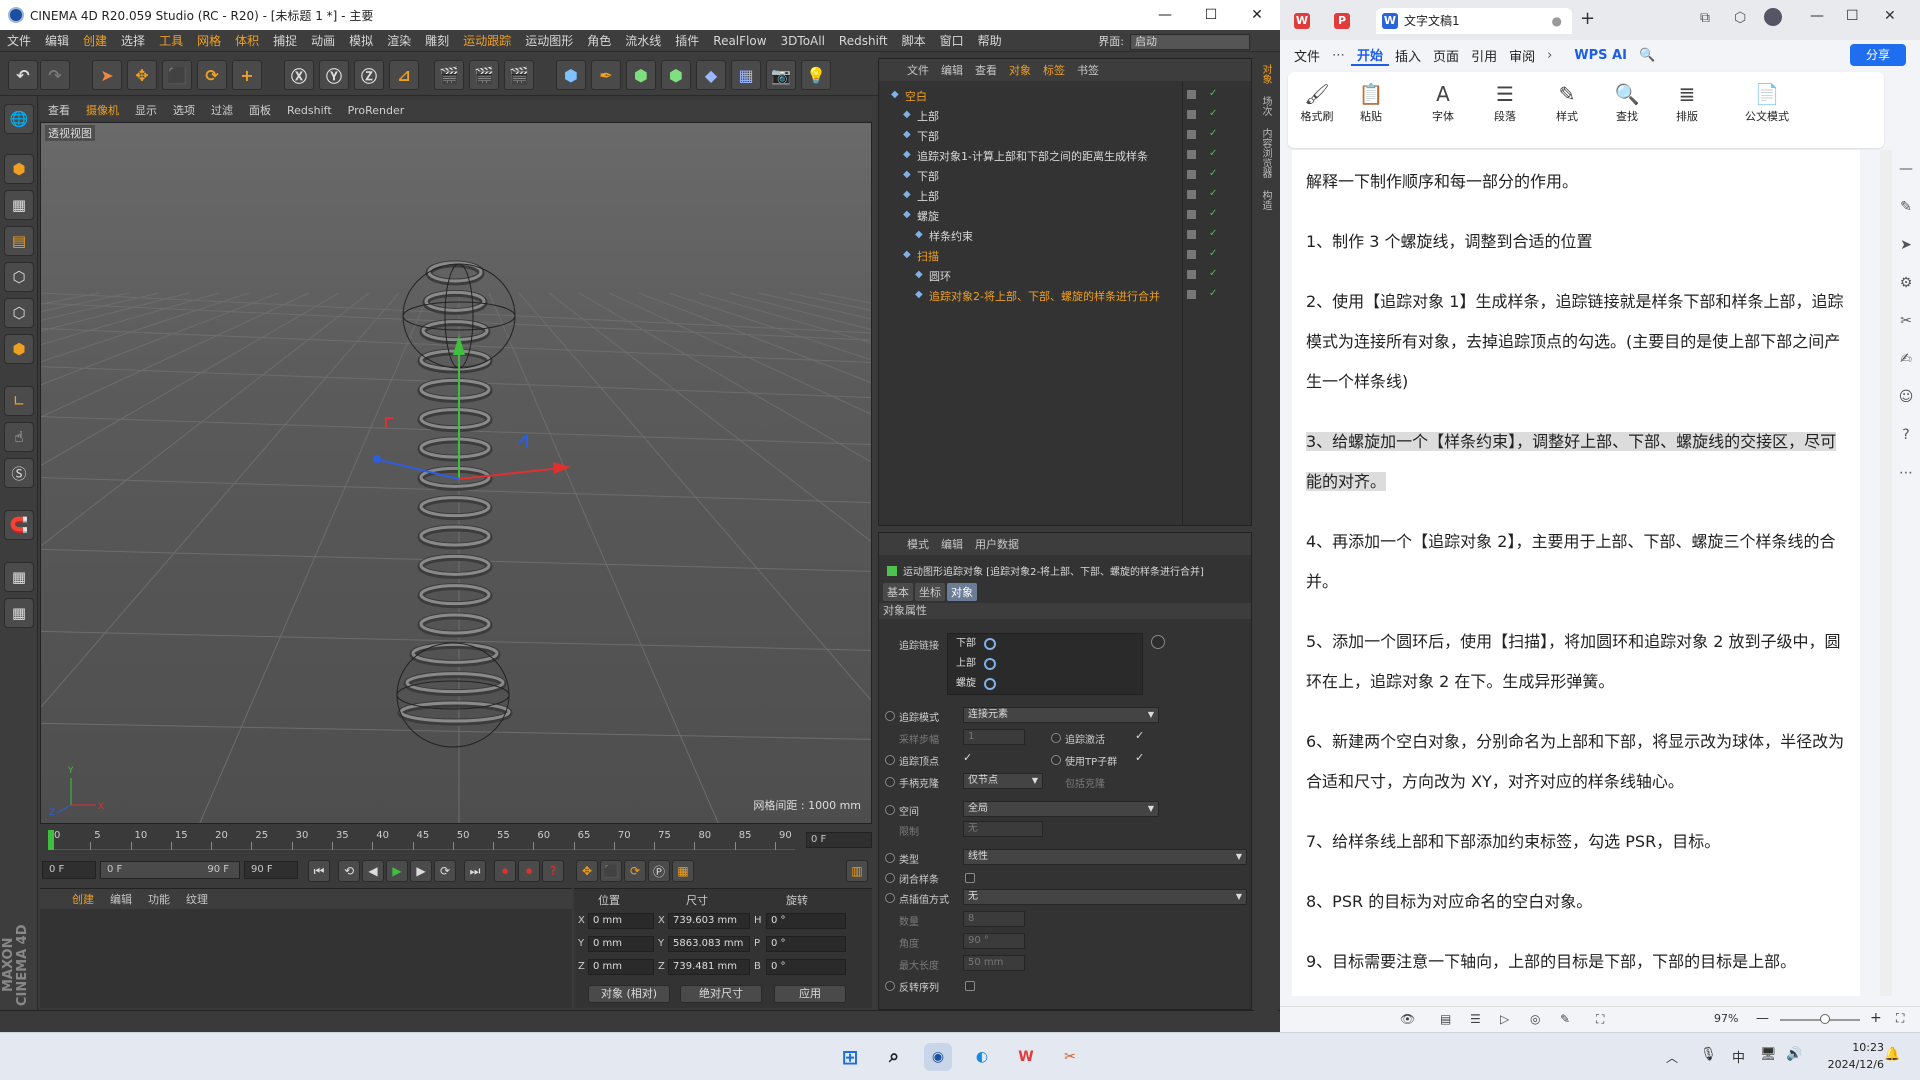 The height and width of the screenshot is (1080, 1920). What do you see at coordinates (421, 840) in the screenshot?
I see `timeline-ruler: 0 5 10 15 20 25 30 35 40 45 50 55 60 65 70 75 80 85 90` at bounding box center [421, 840].